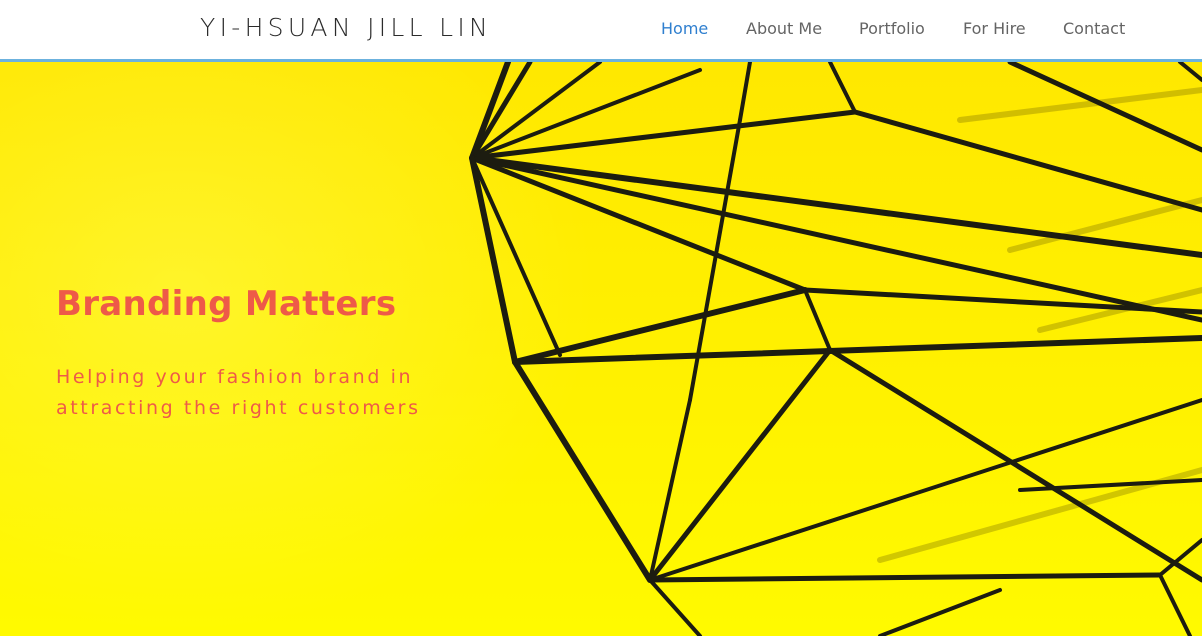  I want to click on nav-item-for-hire: For Hire, so click(994, 29).